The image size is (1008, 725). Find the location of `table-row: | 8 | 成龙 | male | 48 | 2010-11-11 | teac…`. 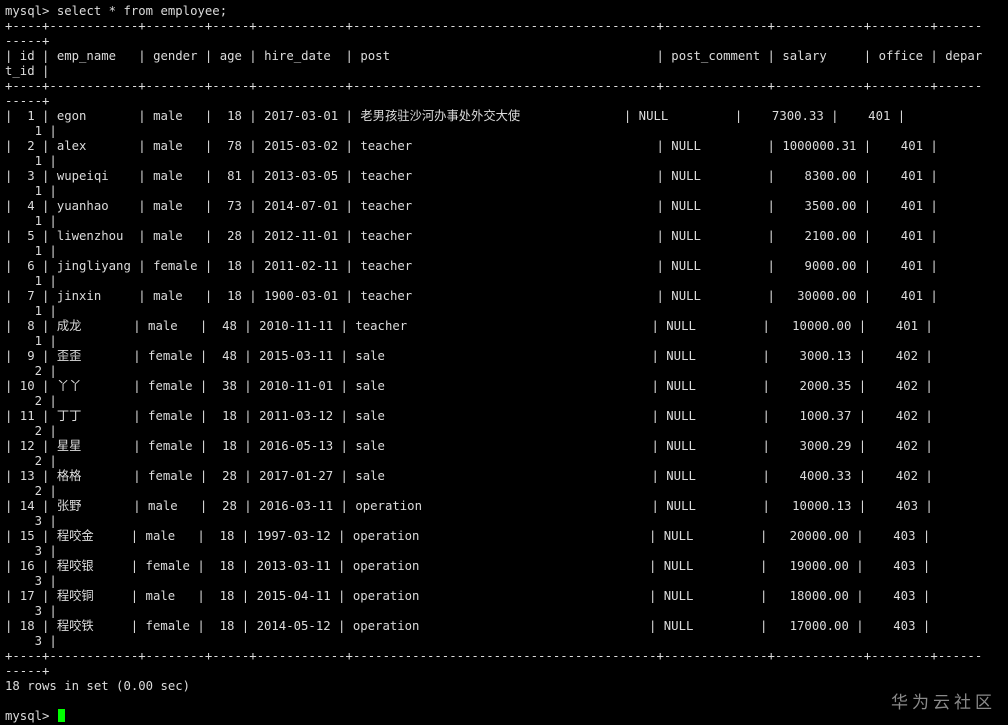

table-row: | 8 | 成龙 | male | 48 | 2010-11-11 | teac… is located at coordinates (469, 326).